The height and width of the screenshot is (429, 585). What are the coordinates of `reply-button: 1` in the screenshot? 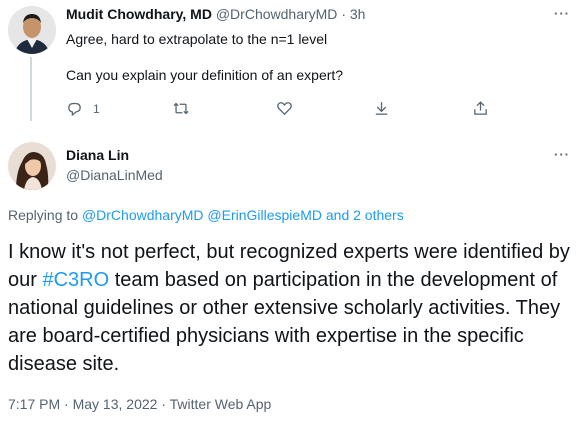 It's located at (83, 108).